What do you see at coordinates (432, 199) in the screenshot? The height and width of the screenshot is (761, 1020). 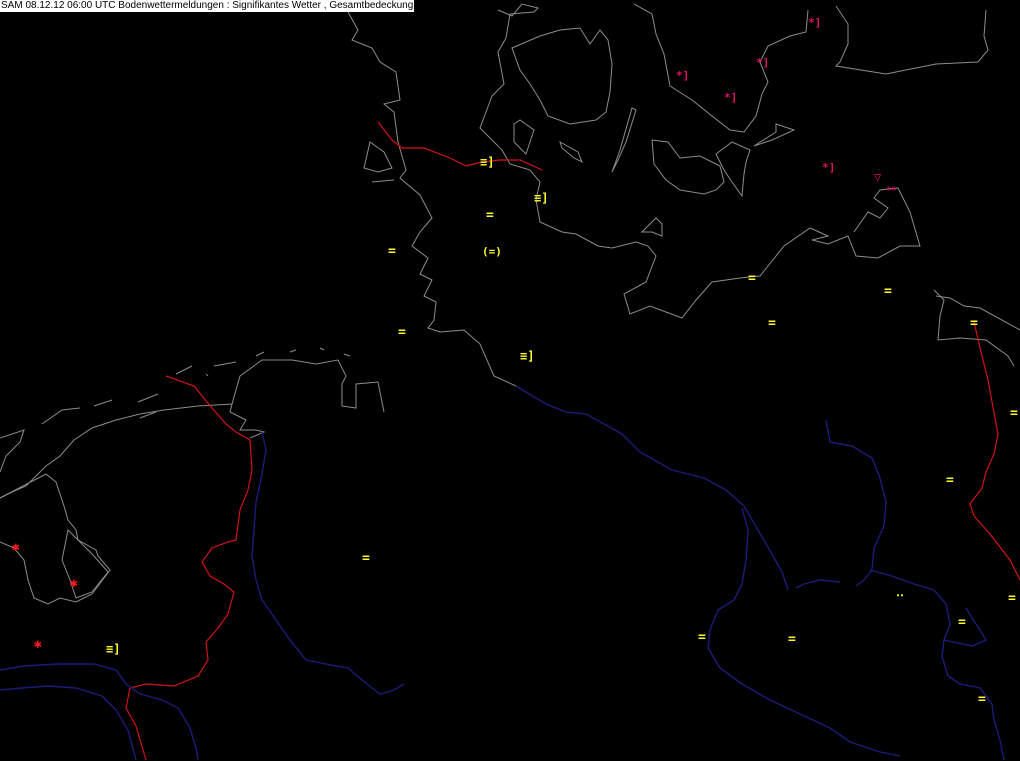 I see `coastline-scandinavia-west` at bounding box center [432, 199].